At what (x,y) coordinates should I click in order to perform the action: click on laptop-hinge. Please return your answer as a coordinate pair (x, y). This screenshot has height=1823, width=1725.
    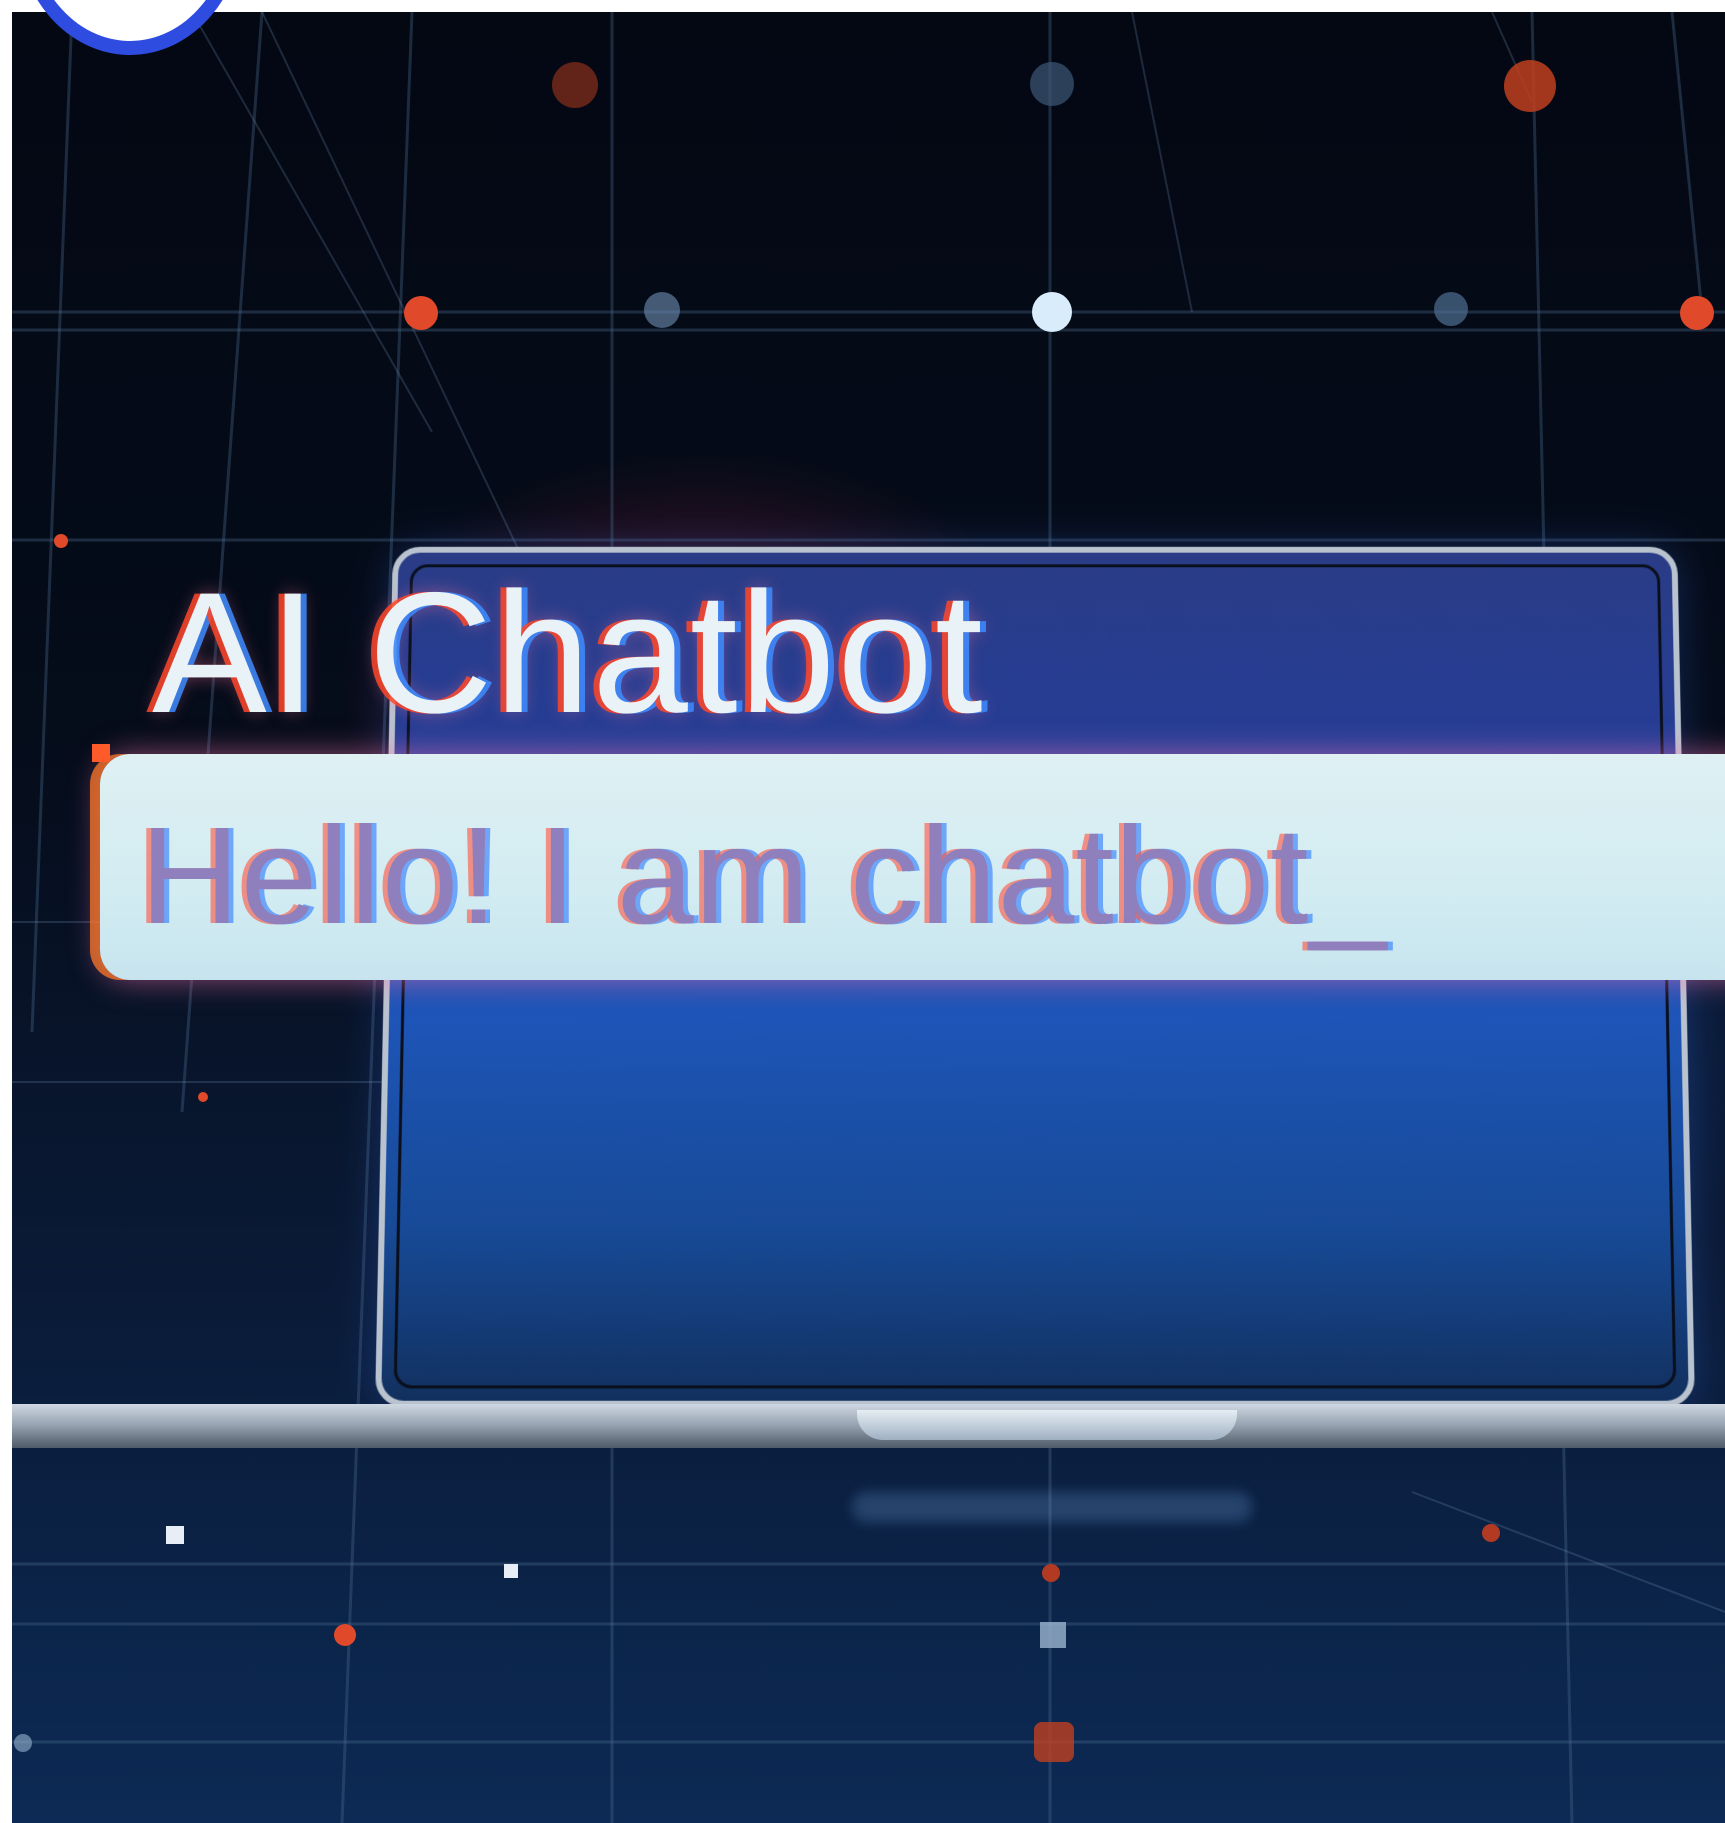
    Looking at the image, I should click on (1047, 1425).